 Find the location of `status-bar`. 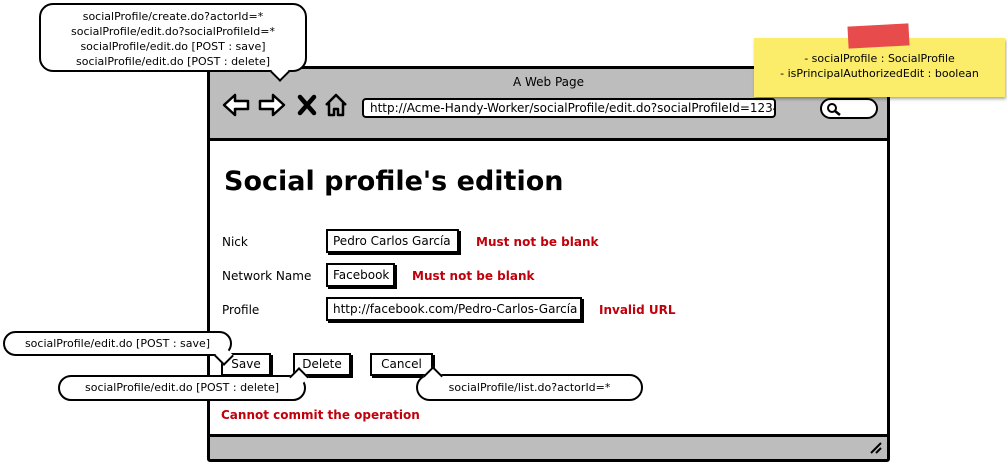

status-bar is located at coordinates (548, 446).